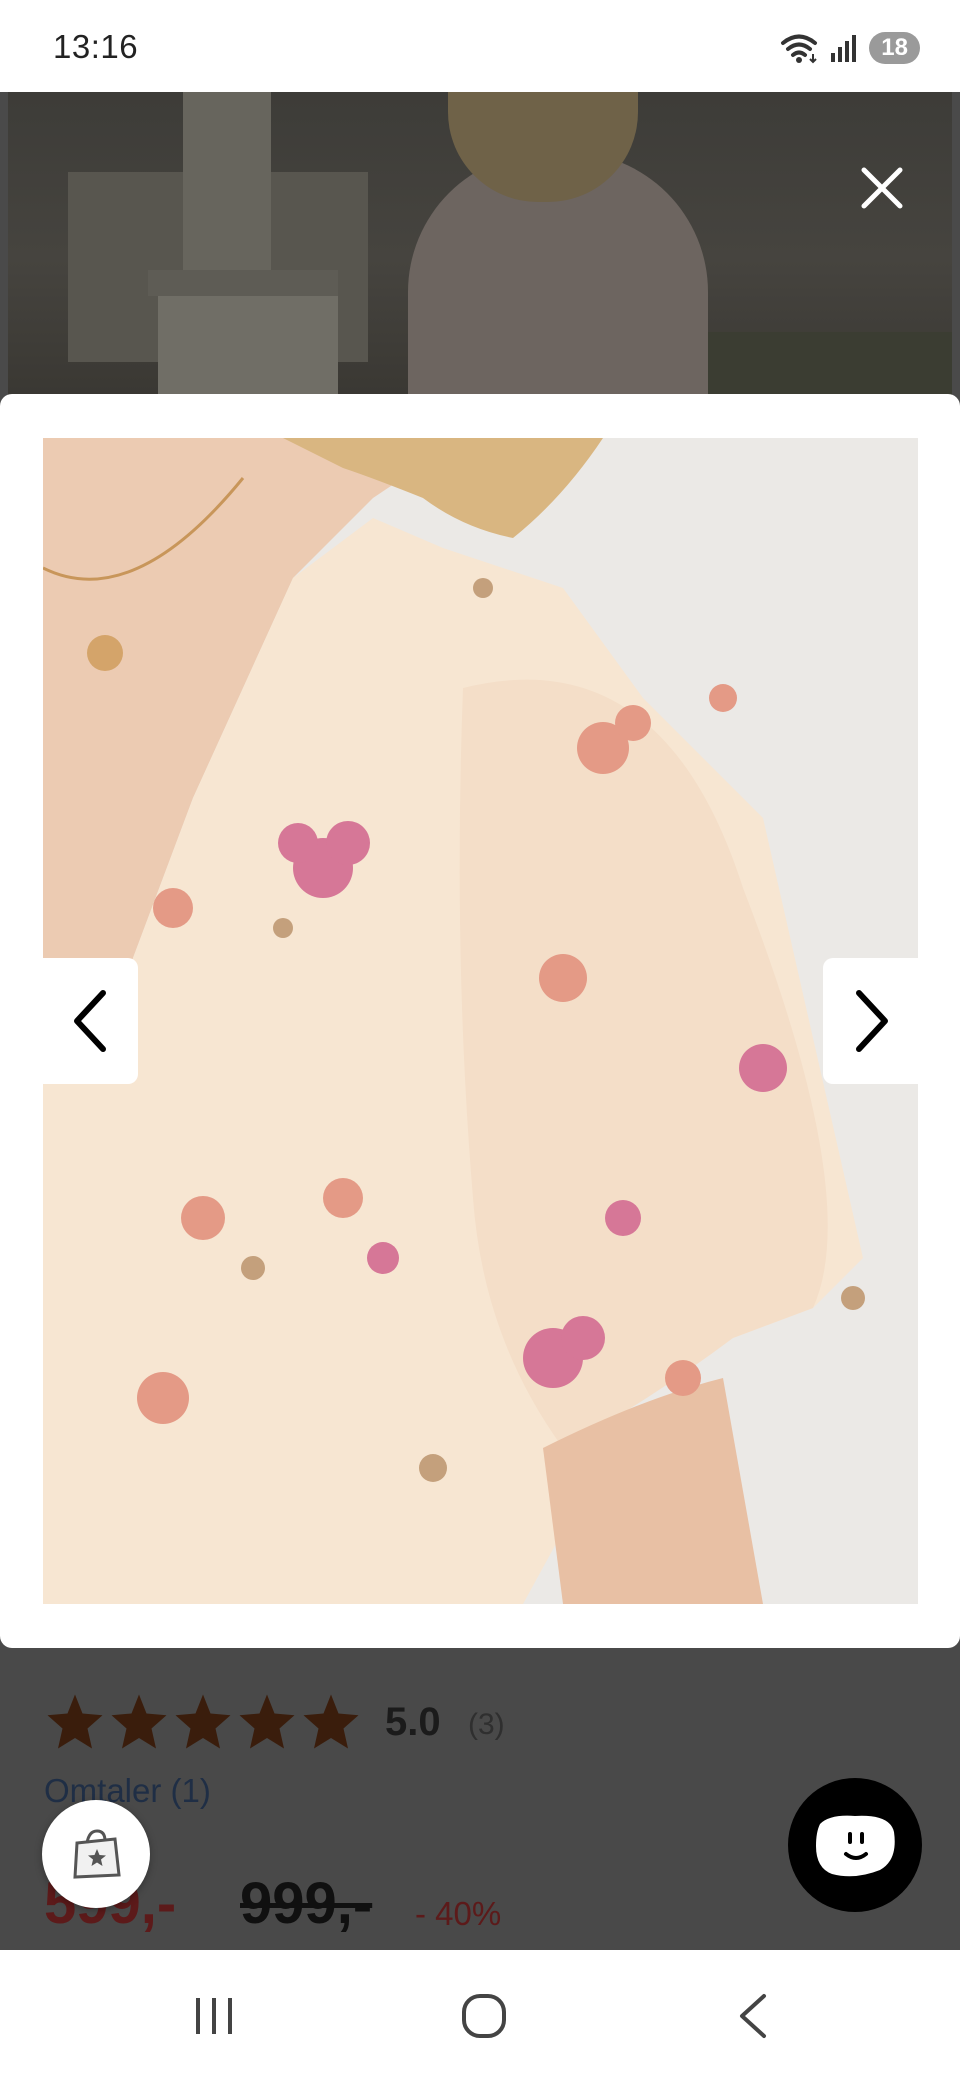 The height and width of the screenshot is (2080, 960). I want to click on reviews-link: Omtaler (1), so click(127, 1791).